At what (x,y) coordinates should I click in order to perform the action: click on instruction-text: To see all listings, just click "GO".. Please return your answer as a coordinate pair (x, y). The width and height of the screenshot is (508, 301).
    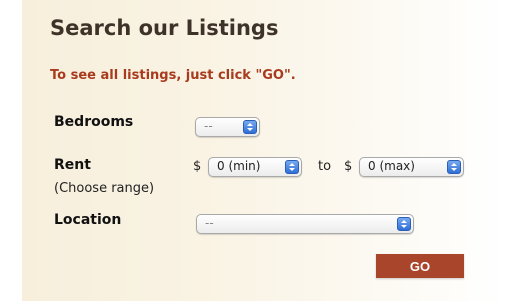
    Looking at the image, I should click on (173, 75).